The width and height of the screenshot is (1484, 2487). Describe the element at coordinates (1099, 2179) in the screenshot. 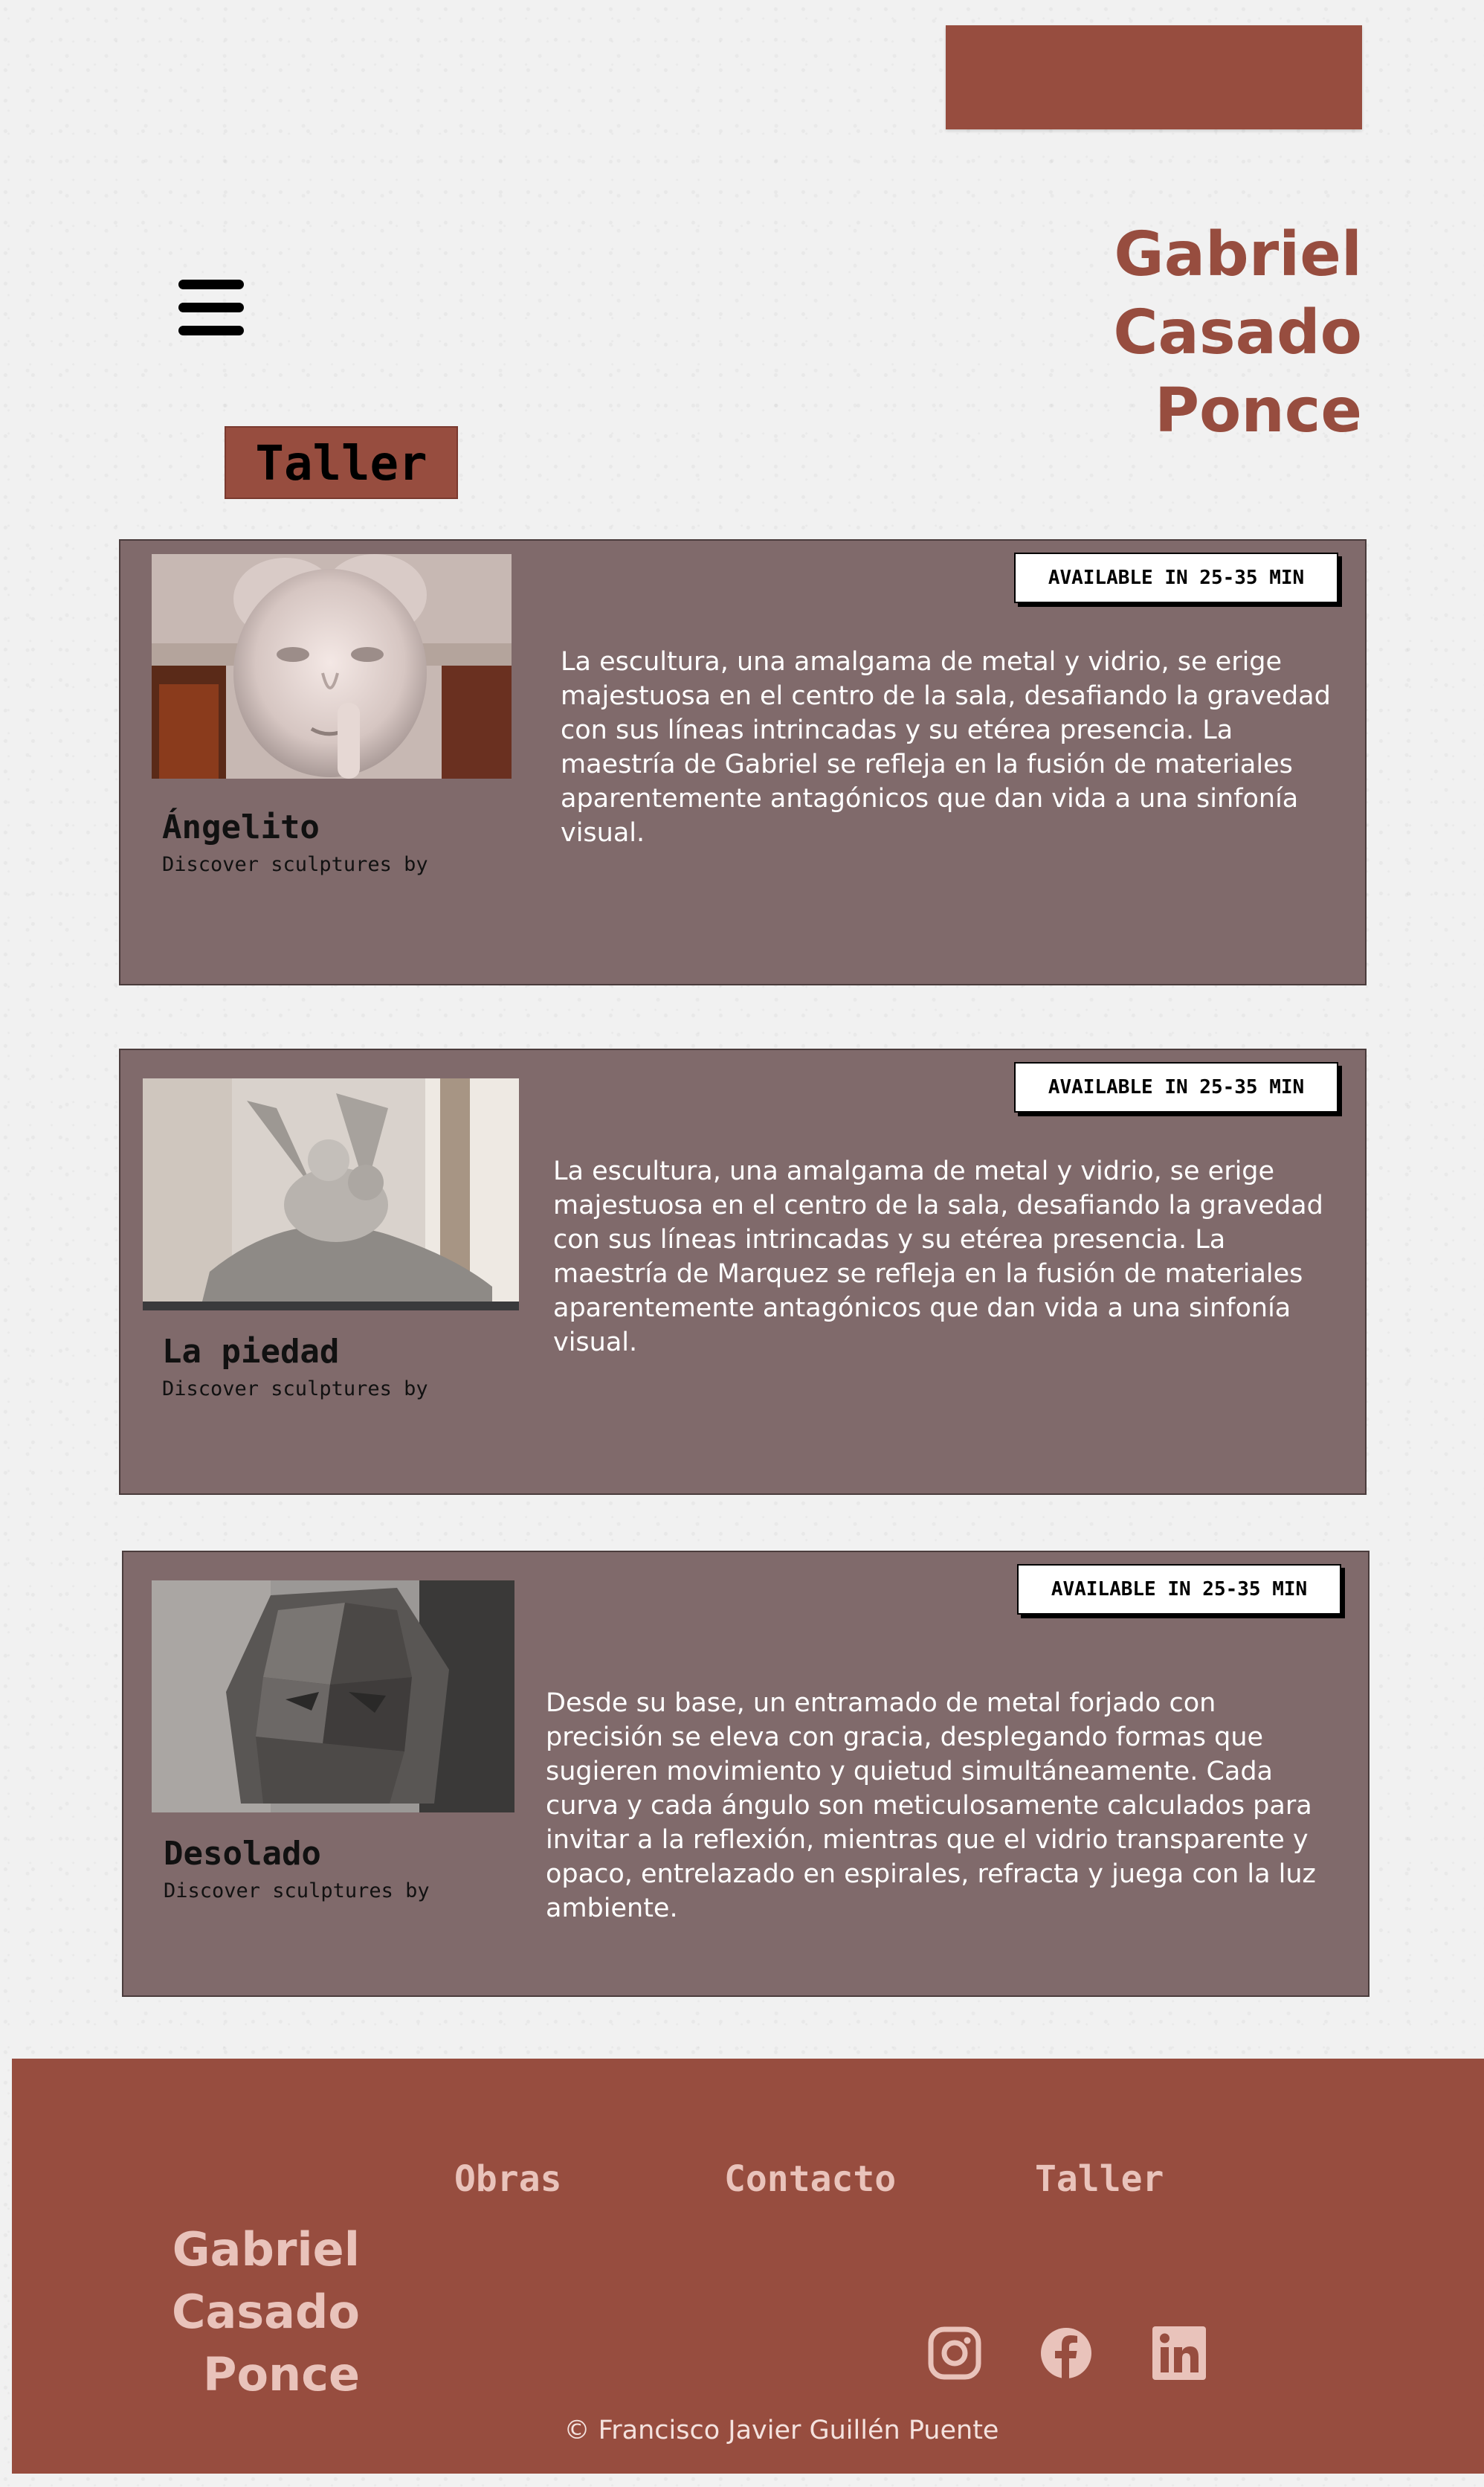

I see `footer-link-taller: Taller` at that location.